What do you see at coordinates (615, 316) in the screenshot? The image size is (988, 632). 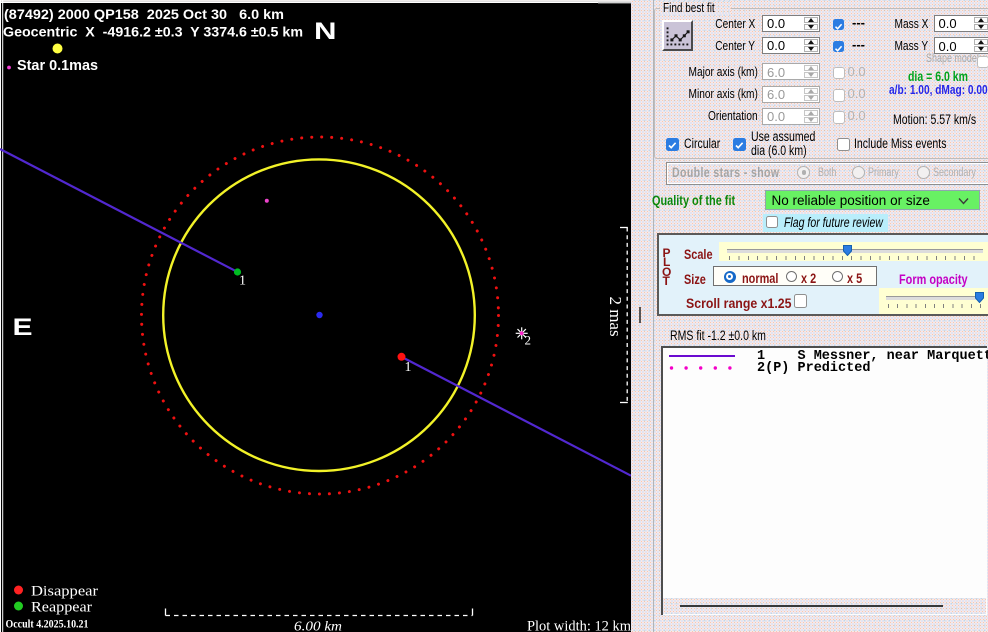 I see `svg-text: 2 mas` at bounding box center [615, 316].